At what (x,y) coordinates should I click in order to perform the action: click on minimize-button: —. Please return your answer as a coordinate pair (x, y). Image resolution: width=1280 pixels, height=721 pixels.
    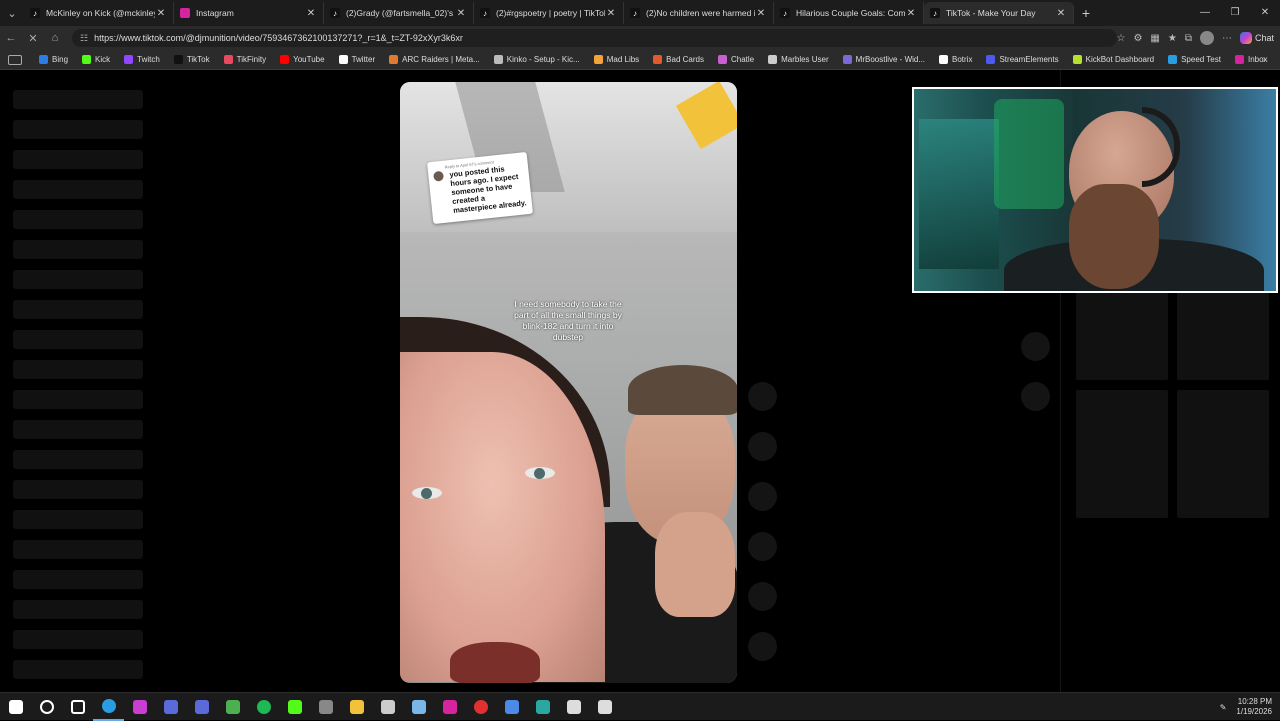
    Looking at the image, I should click on (1205, 13).